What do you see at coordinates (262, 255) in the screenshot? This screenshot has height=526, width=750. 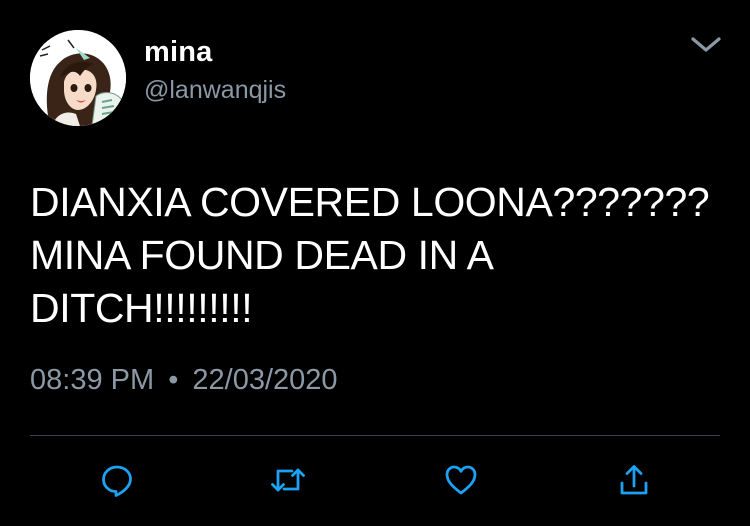 I see `tweet-text-line: MINA FOUND DEAD IN A` at bounding box center [262, 255].